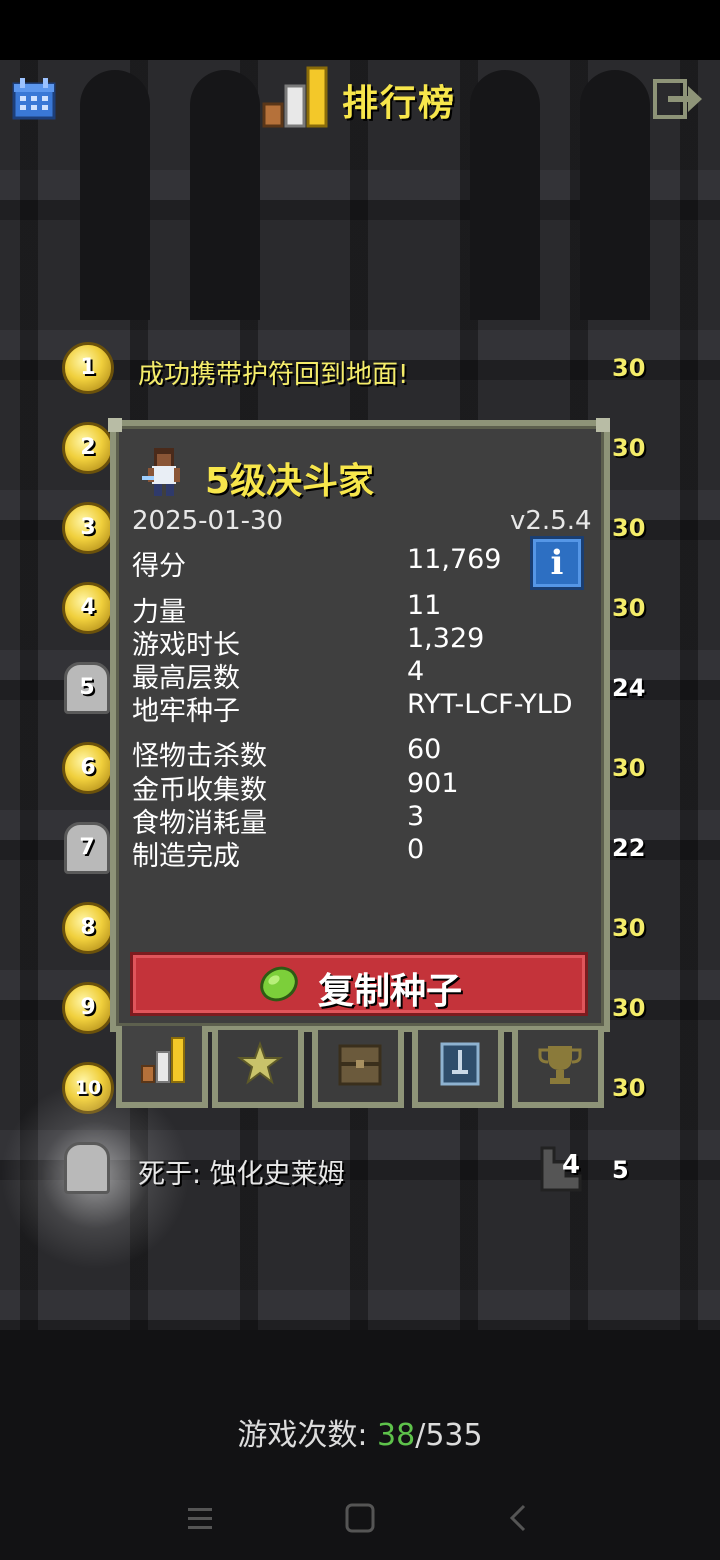 The image size is (720, 1560). What do you see at coordinates (424, 749) in the screenshot?
I see `stat-value-kills: 60` at bounding box center [424, 749].